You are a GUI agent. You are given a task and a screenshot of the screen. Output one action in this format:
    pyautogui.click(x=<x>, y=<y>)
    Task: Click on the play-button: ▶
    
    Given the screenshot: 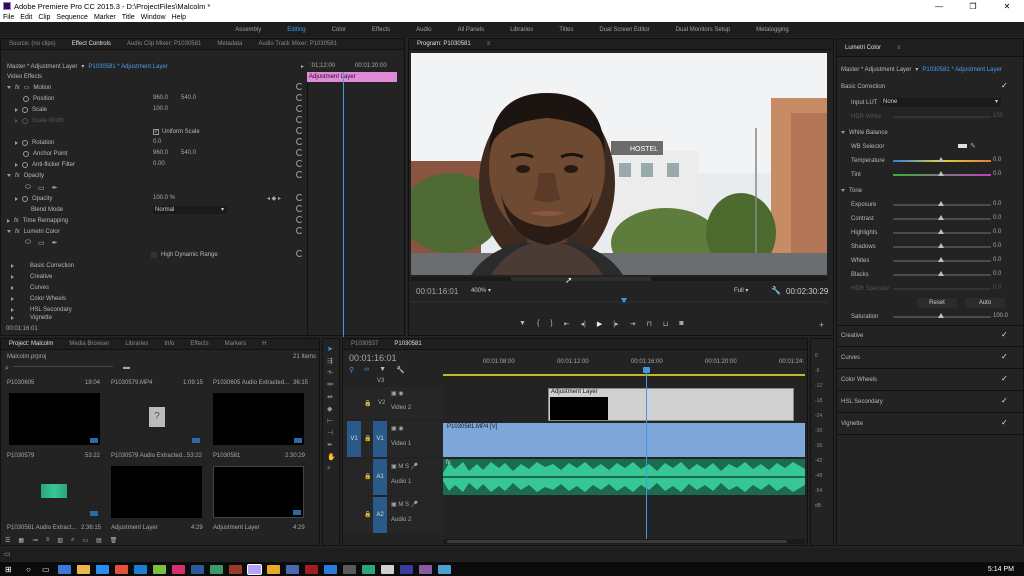 What is the action you would take?
    pyautogui.click(x=599, y=324)
    